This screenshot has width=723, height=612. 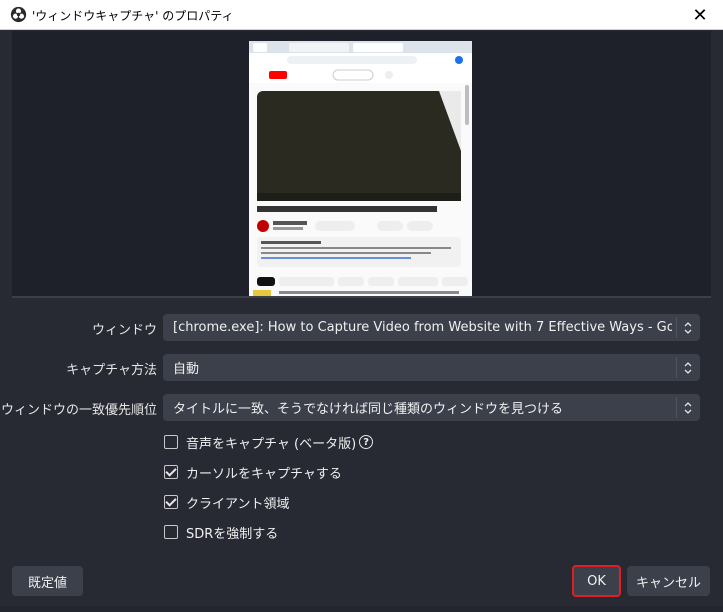 What do you see at coordinates (171, 472) in the screenshot?
I see `capture-cursor-checkbox` at bounding box center [171, 472].